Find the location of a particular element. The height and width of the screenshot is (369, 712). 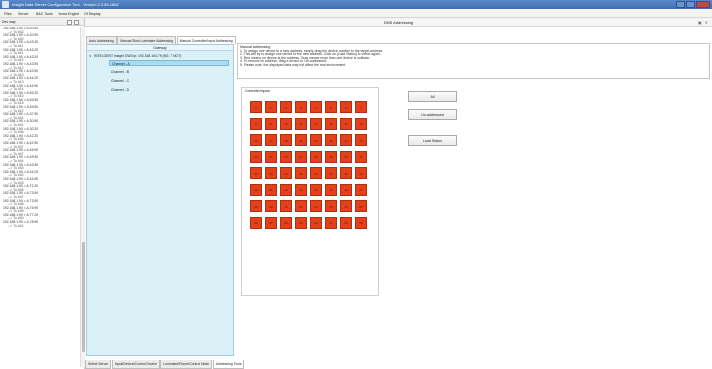

maximize-button is located at coordinates (690, 4).